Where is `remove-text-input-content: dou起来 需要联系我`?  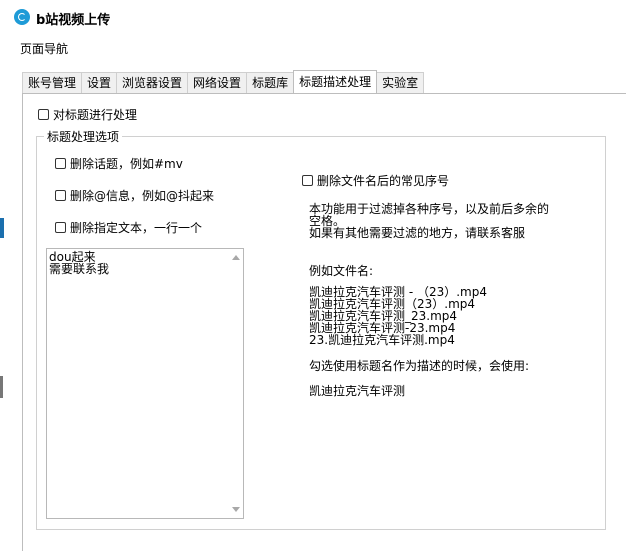 remove-text-input-content: dou起来 需要联系我 is located at coordinates (79, 263).